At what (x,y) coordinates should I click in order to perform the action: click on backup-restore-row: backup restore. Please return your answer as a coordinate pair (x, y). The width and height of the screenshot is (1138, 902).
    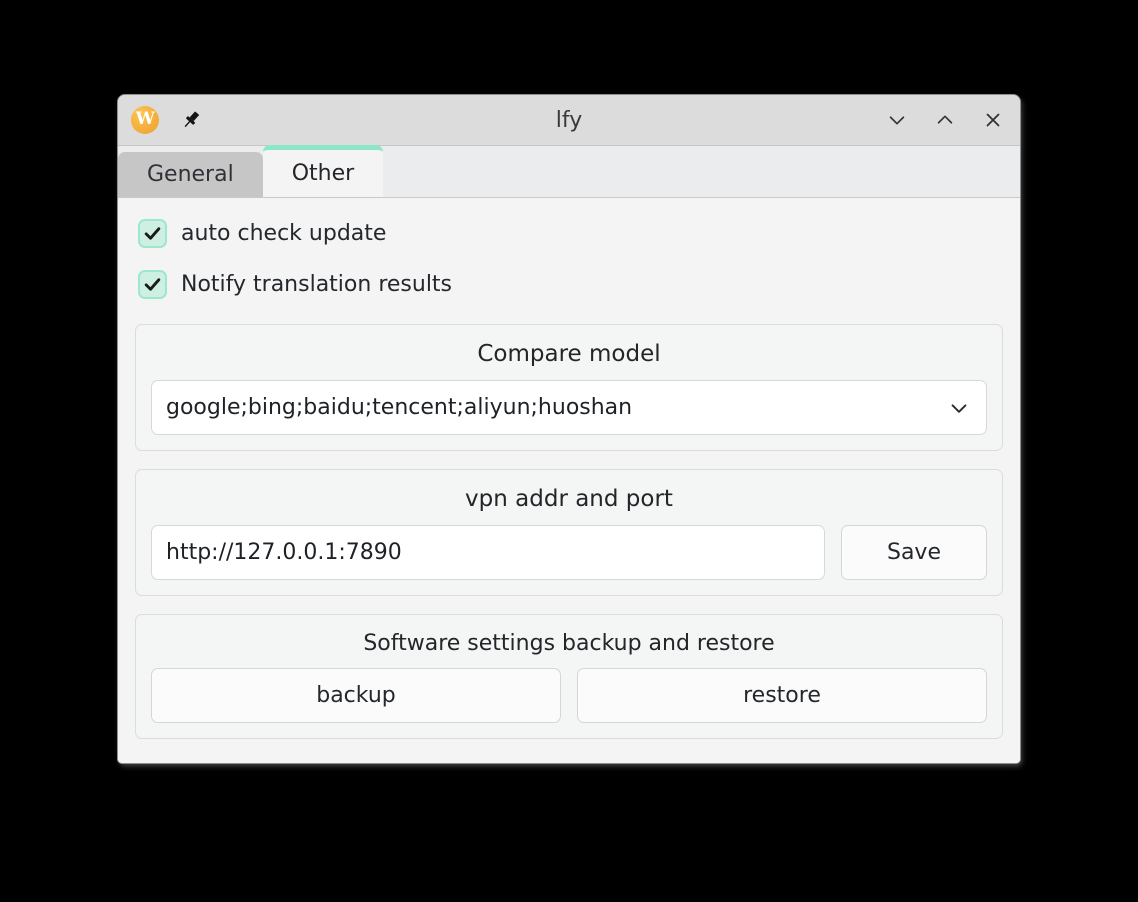
    Looking at the image, I should click on (569, 695).